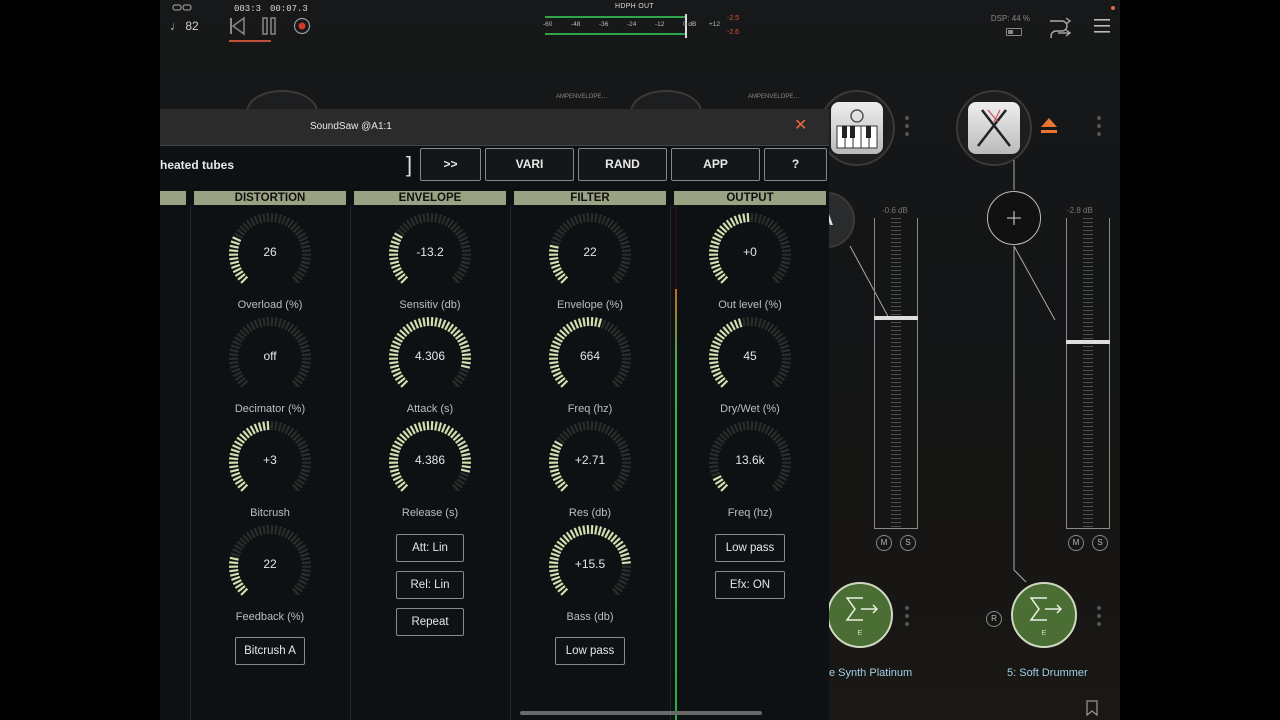 This screenshot has width=1280, height=720. What do you see at coordinates (750, 585) in the screenshot?
I see `efx-toggle-button: Efx: ON` at bounding box center [750, 585].